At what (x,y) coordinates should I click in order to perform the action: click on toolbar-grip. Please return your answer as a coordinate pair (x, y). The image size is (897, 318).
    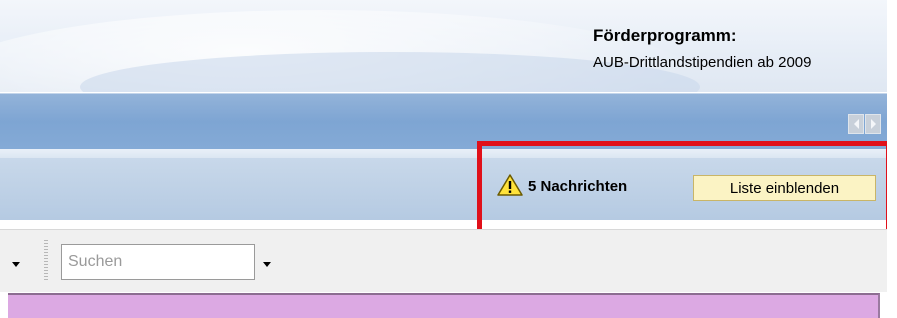
    Looking at the image, I should click on (46, 260).